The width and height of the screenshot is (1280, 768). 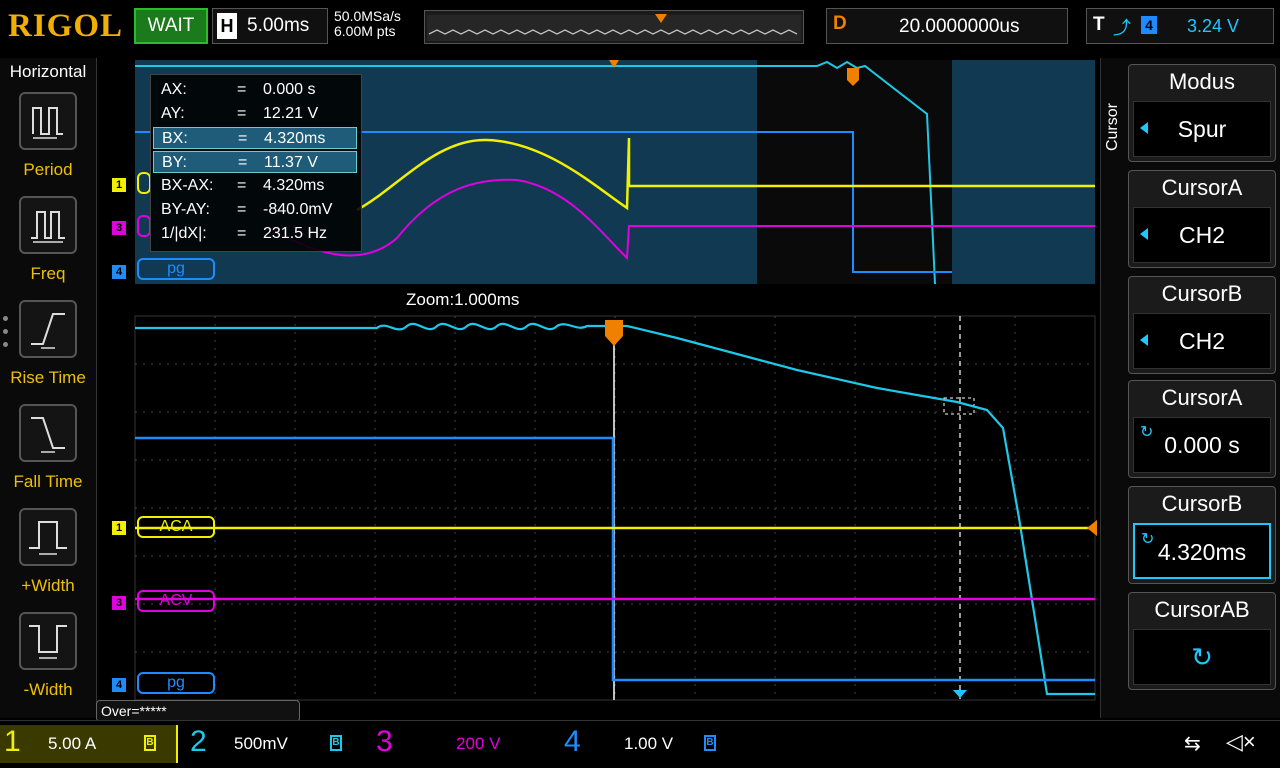 What do you see at coordinates (227, 26) in the screenshot?
I see `horizontal-key: H` at bounding box center [227, 26].